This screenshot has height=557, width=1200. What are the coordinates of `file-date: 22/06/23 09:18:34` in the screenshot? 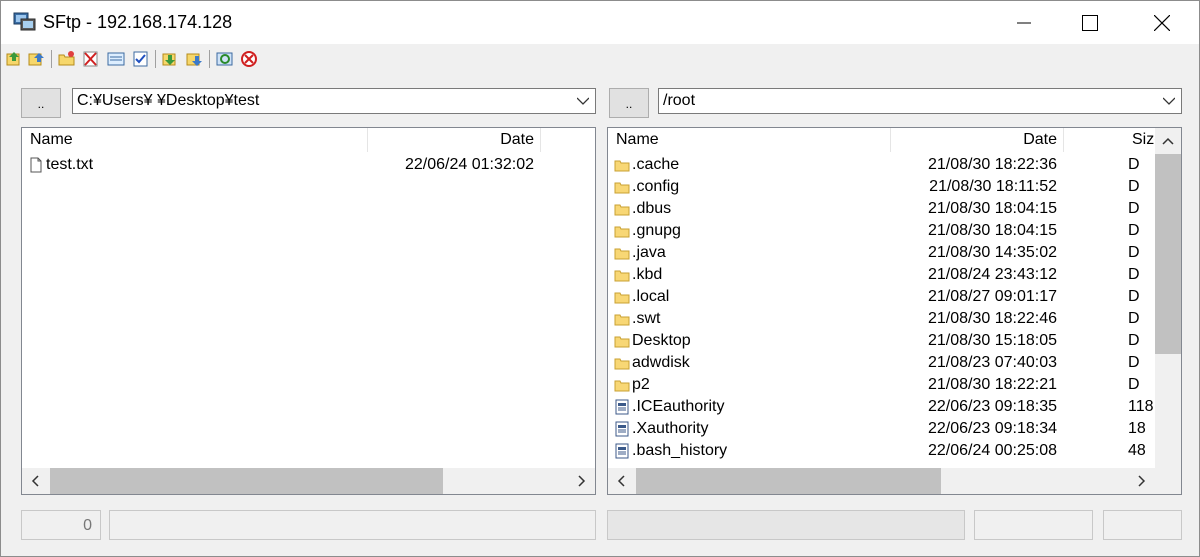 It's located at (992, 428).